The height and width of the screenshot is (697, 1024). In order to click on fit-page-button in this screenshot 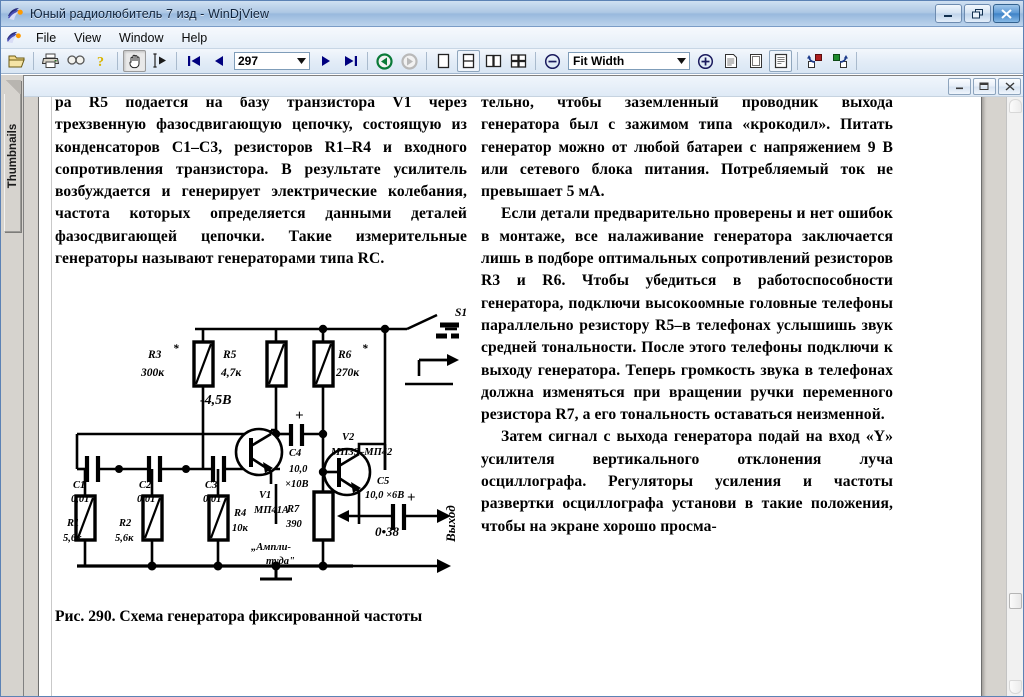, I will do `click(730, 61)`.